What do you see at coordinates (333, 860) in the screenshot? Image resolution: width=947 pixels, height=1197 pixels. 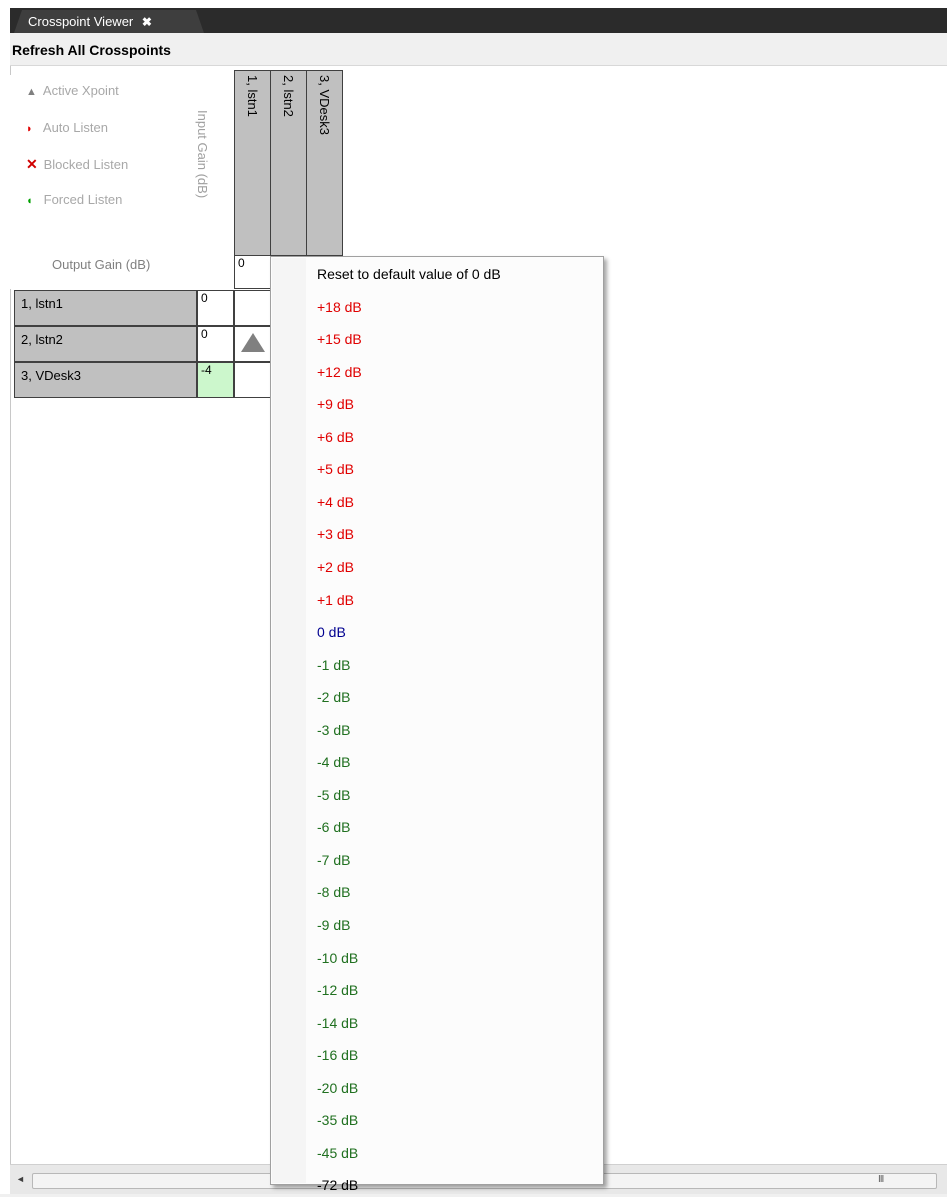 I see `menu-item-gain: -7 dB` at bounding box center [333, 860].